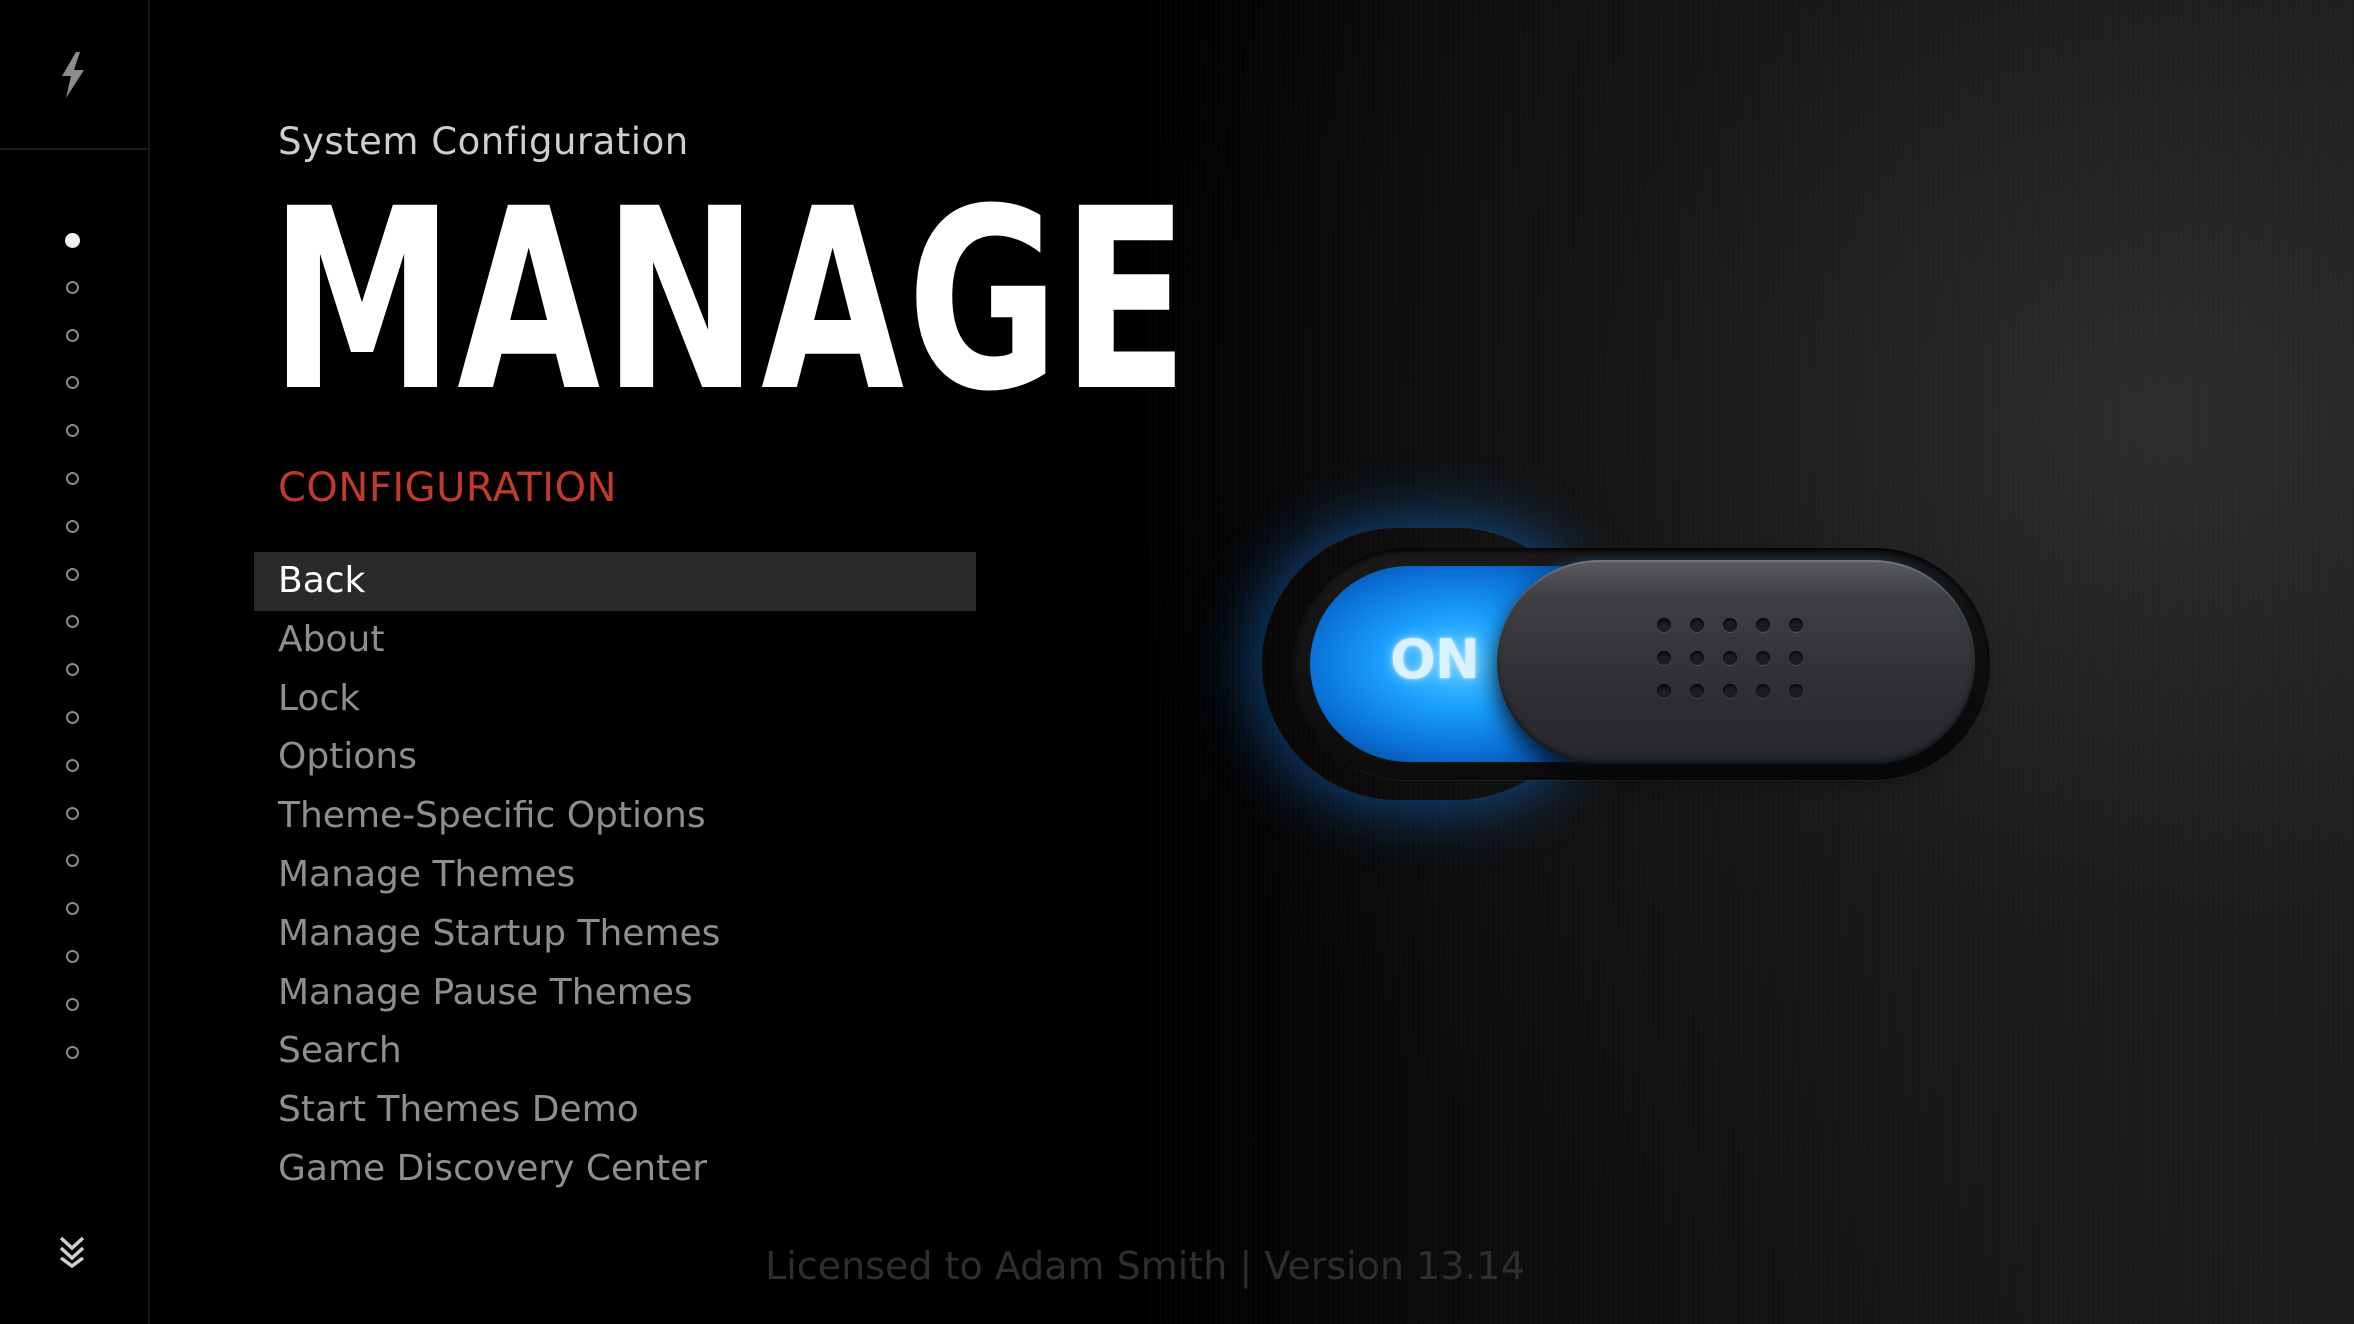 This screenshot has width=2354, height=1324. What do you see at coordinates (615, 581) in the screenshot?
I see `menu-item-back: Back` at bounding box center [615, 581].